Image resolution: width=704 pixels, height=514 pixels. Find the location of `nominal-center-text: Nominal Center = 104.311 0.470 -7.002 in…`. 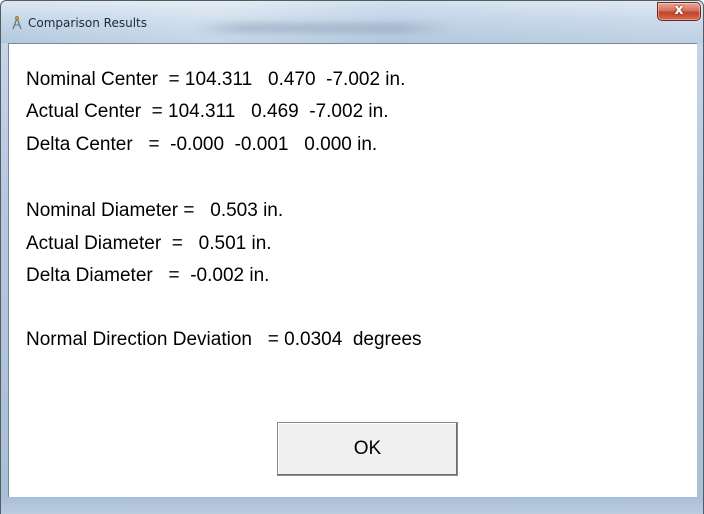

nominal-center-text: Nominal Center = 104.311 0.470 -7.002 in… is located at coordinates (216, 79).